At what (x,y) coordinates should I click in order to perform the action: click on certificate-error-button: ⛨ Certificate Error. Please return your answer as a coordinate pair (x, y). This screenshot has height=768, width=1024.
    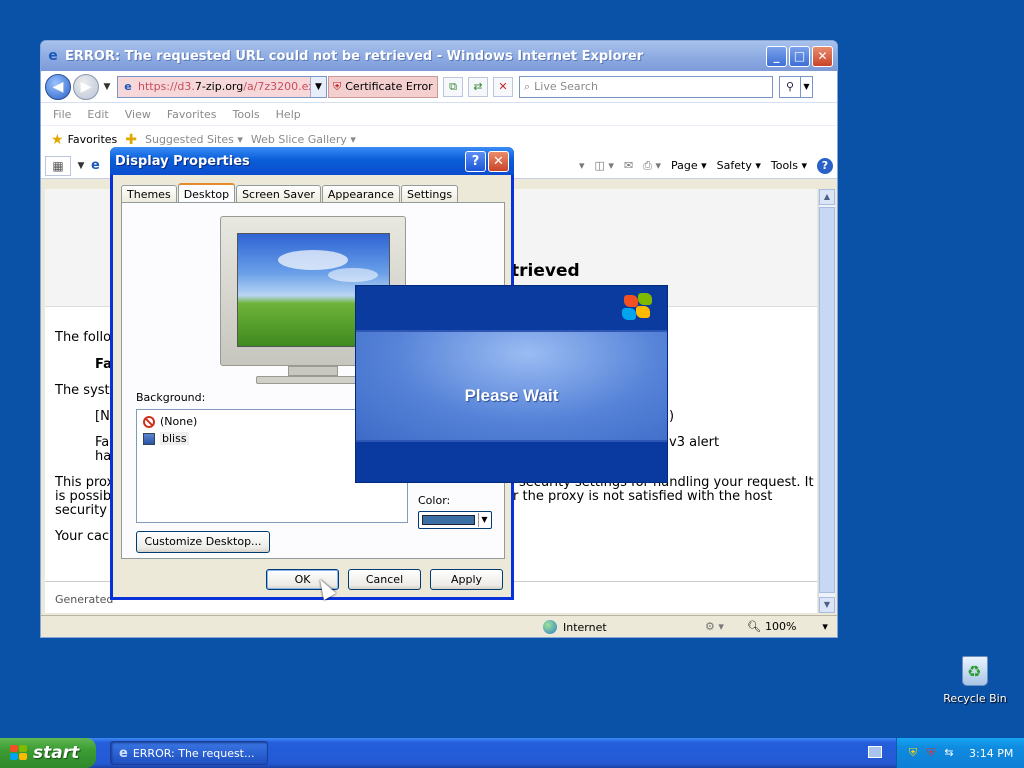
    Looking at the image, I should click on (383, 86).